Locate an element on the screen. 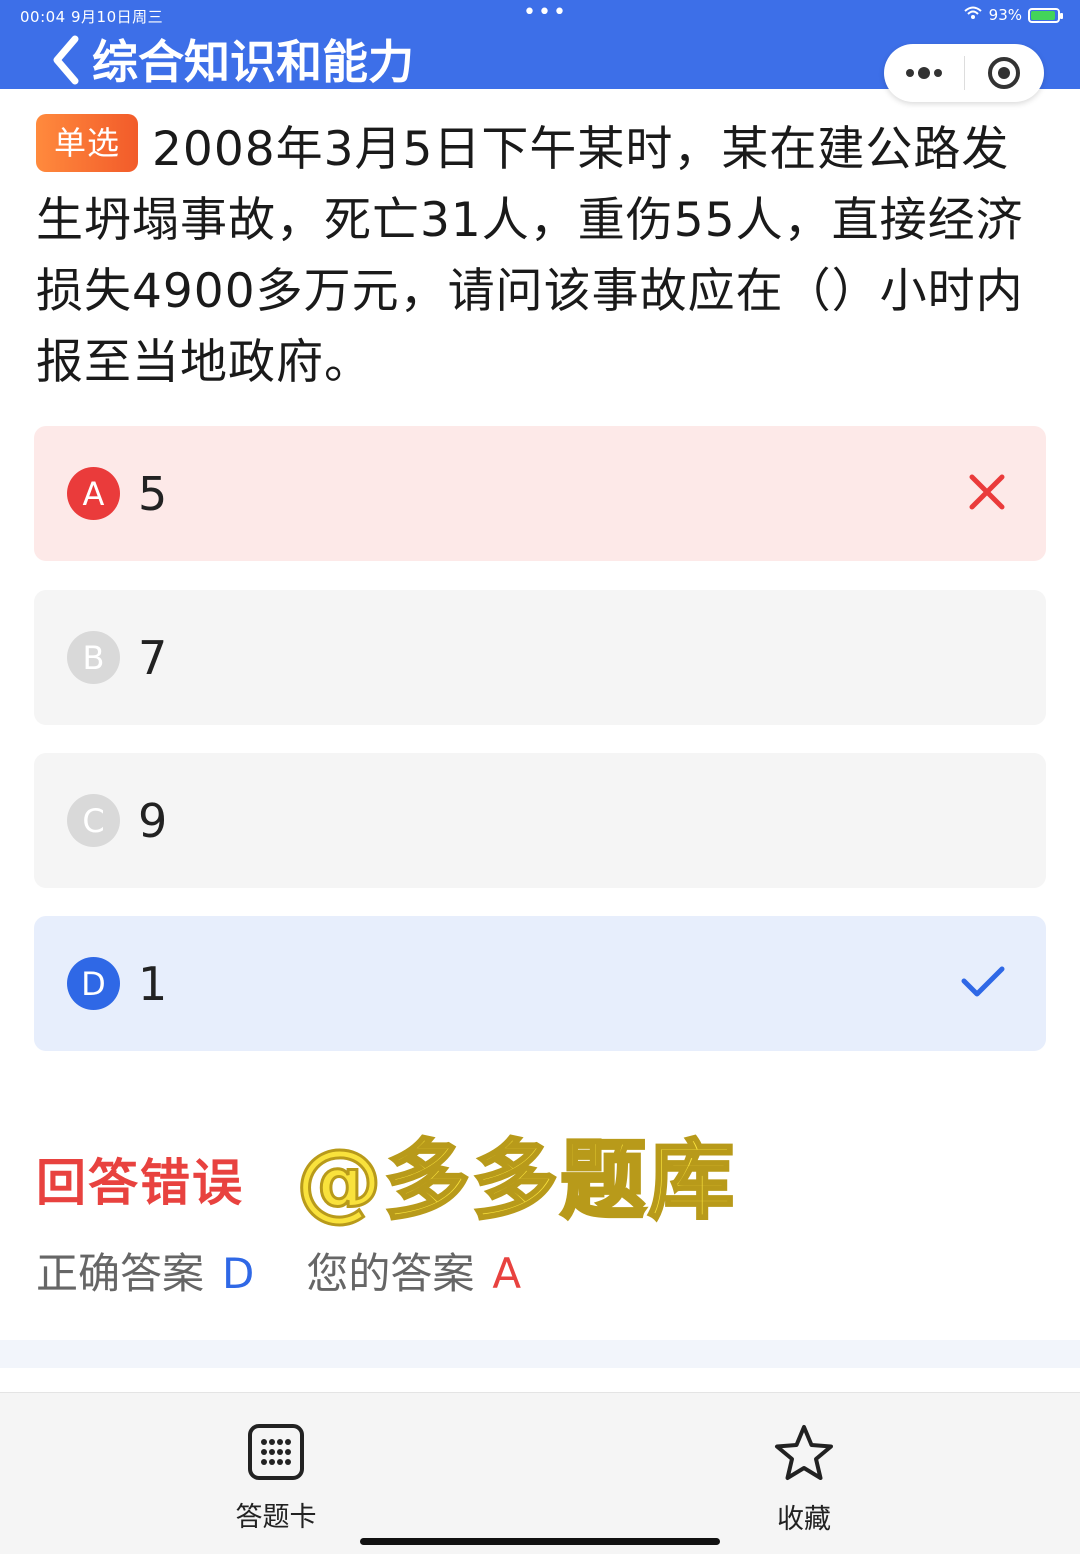 Image resolution: width=1080 pixels, height=1554 pixels. battery-percent: 93% is located at coordinates (1005, 15).